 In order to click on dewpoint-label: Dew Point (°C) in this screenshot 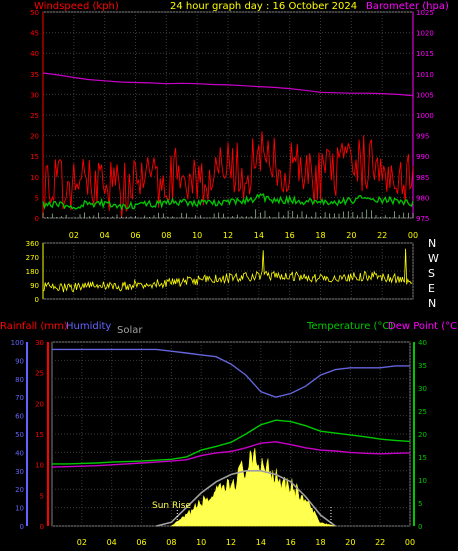, I will do `click(423, 326)`.